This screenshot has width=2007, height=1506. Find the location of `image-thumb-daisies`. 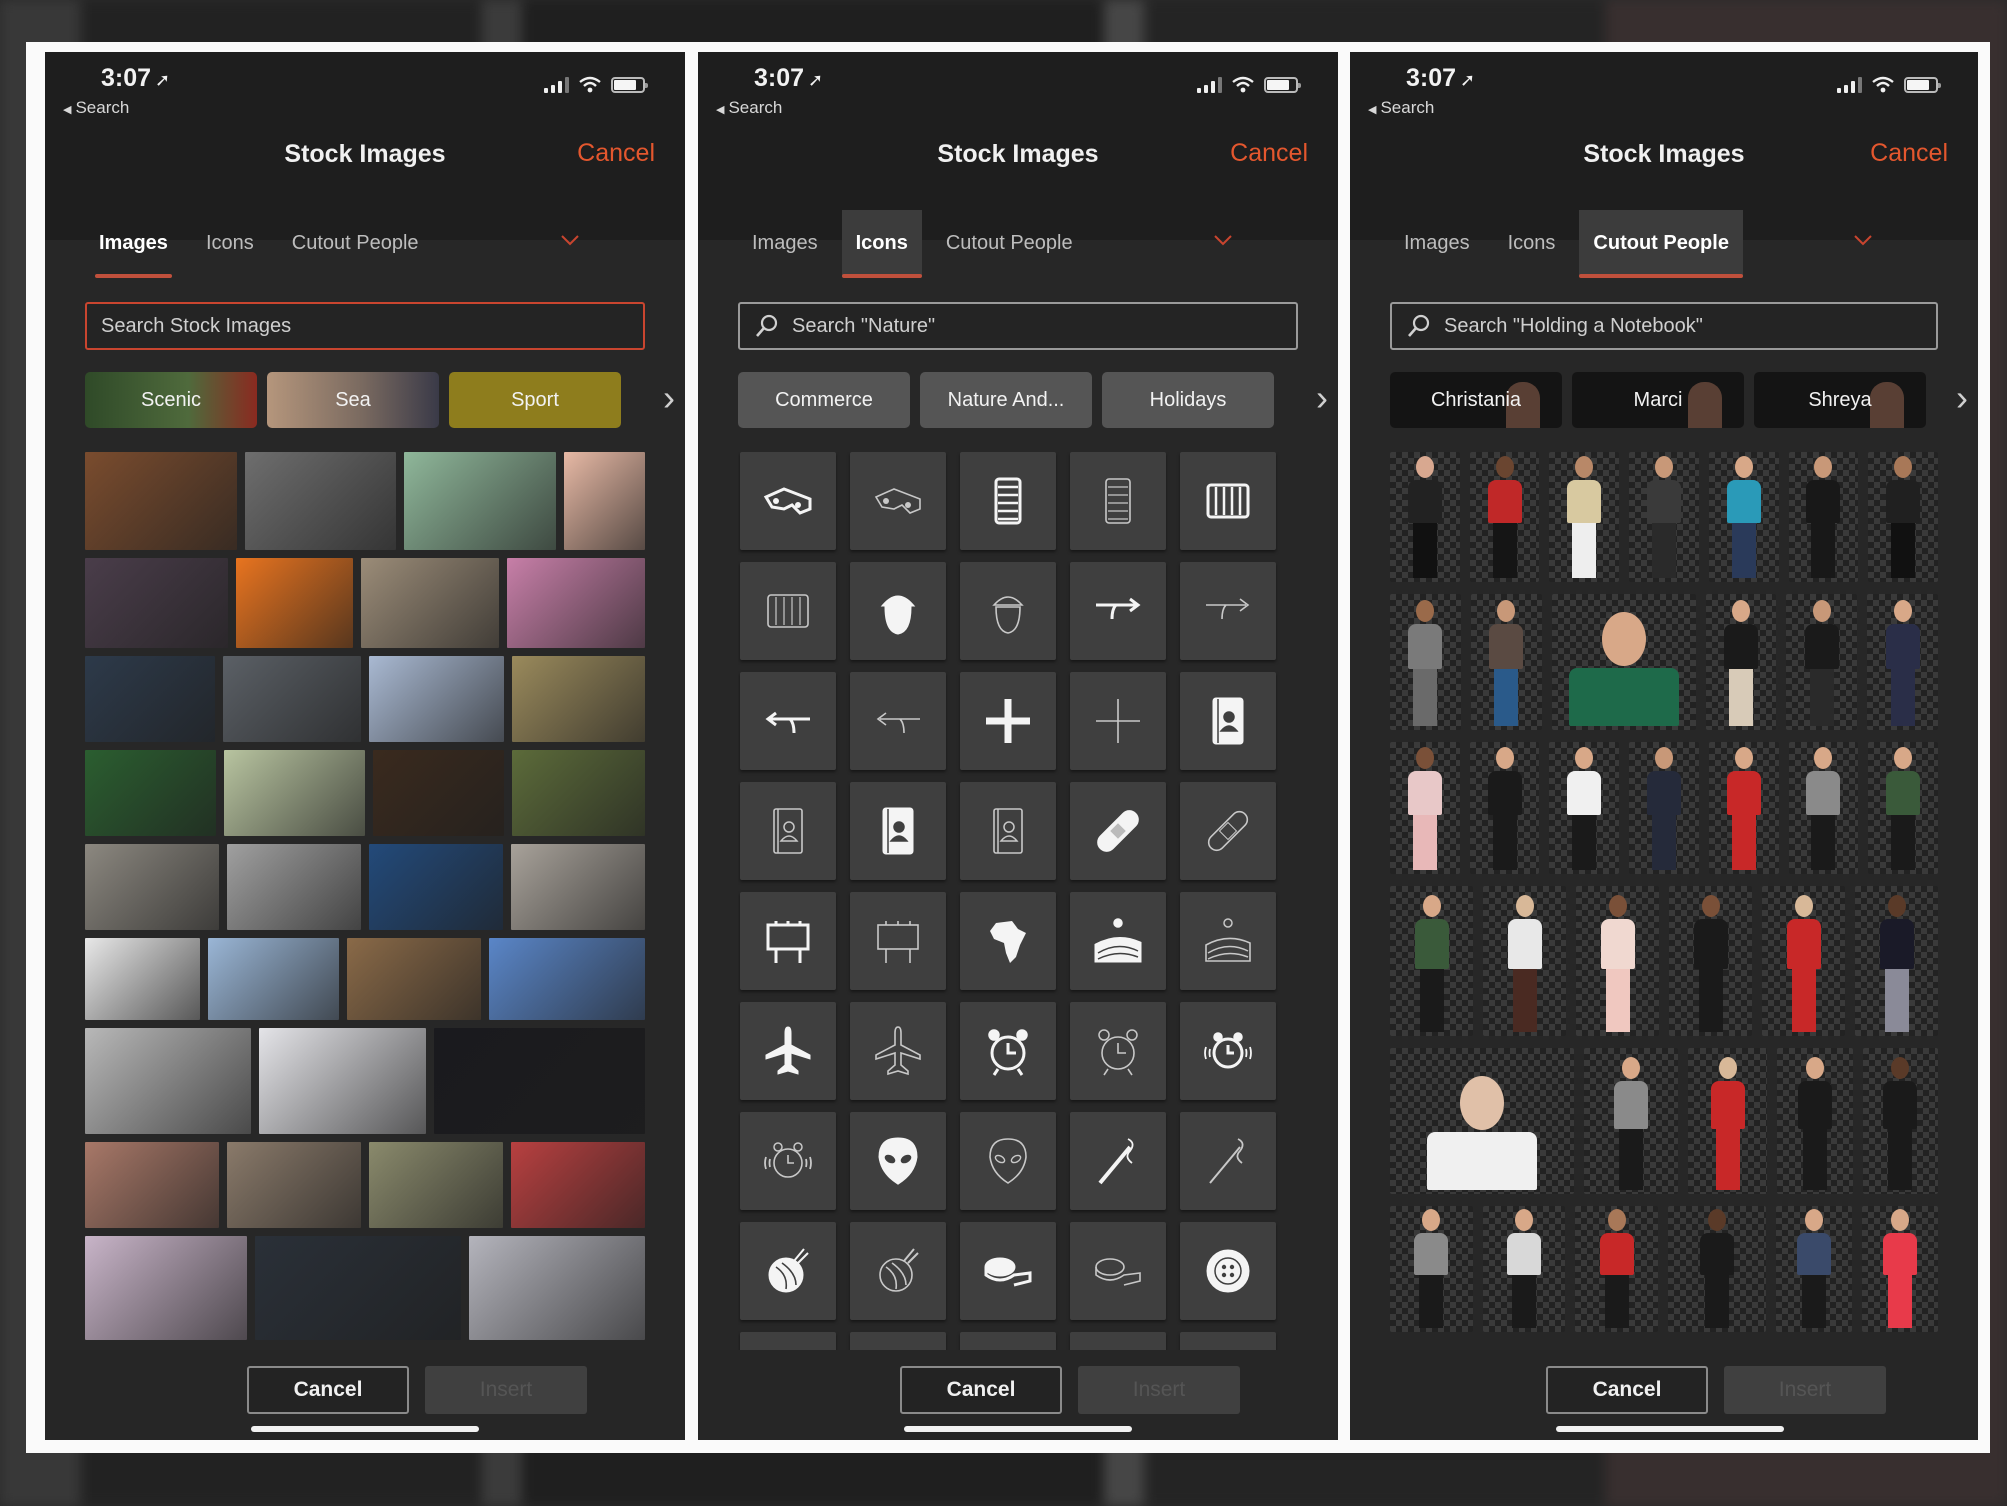

image-thumb-daisies is located at coordinates (578, 699).